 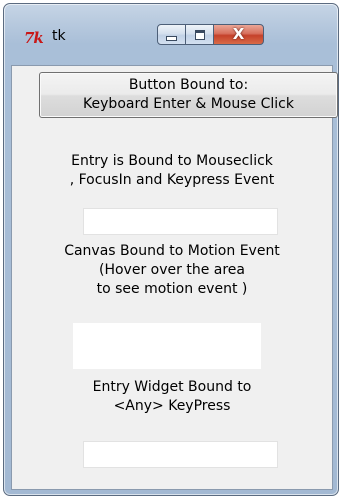 What do you see at coordinates (188, 104) in the screenshot?
I see `bound-button-line2: Keyboard Enter & Mouse Click` at bounding box center [188, 104].